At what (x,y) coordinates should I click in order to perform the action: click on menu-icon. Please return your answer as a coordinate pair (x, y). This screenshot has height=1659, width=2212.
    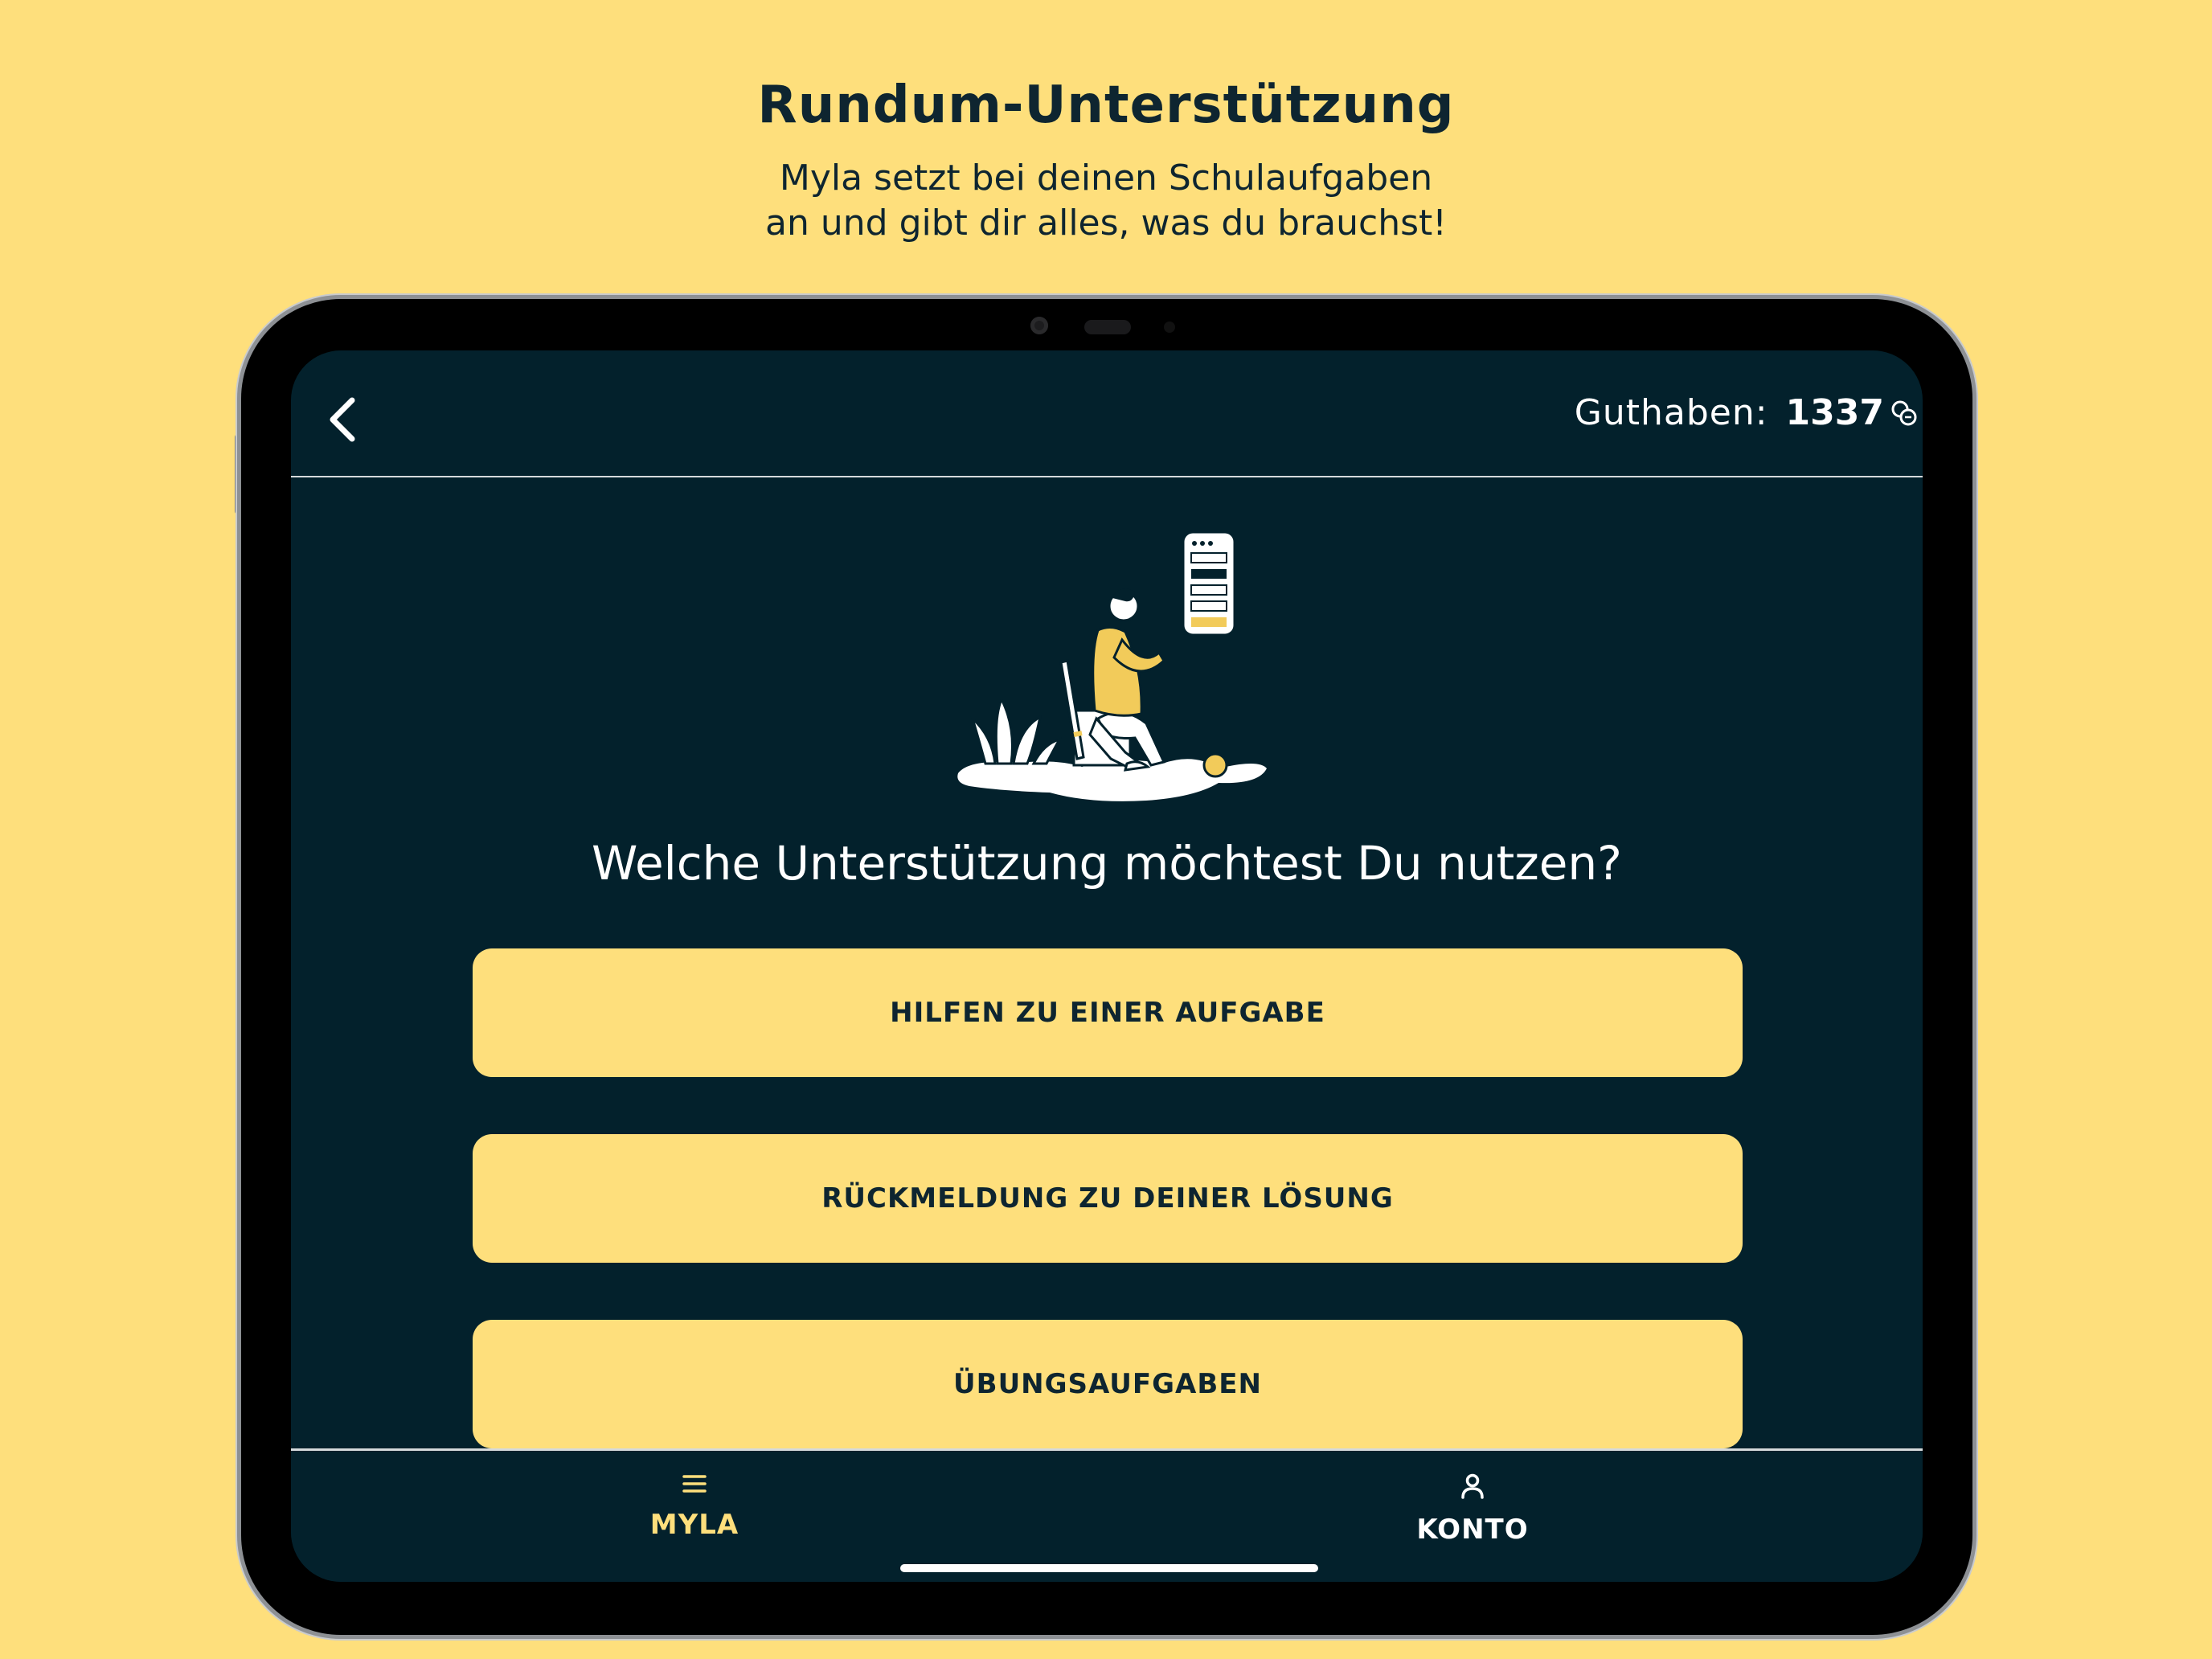
    Looking at the image, I should click on (694, 1484).